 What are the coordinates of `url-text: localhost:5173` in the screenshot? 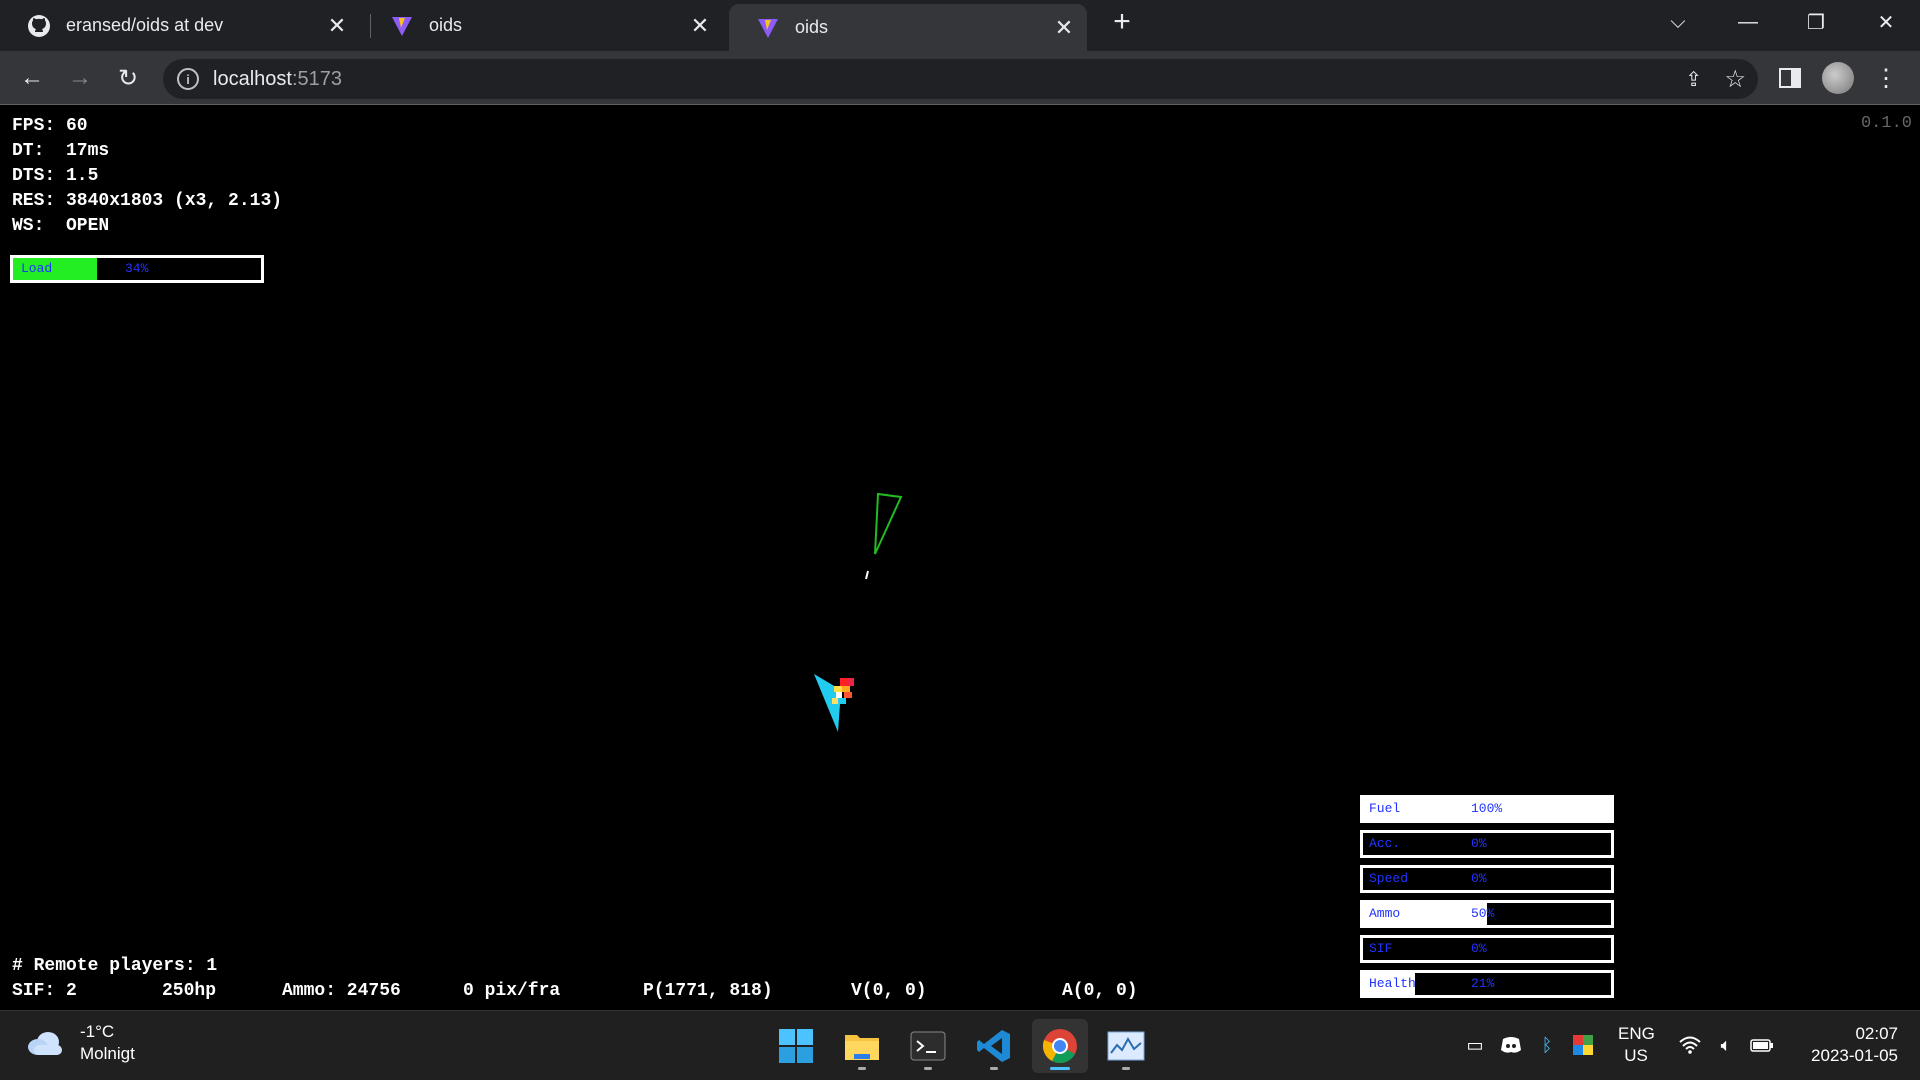 It's located at (277, 78).